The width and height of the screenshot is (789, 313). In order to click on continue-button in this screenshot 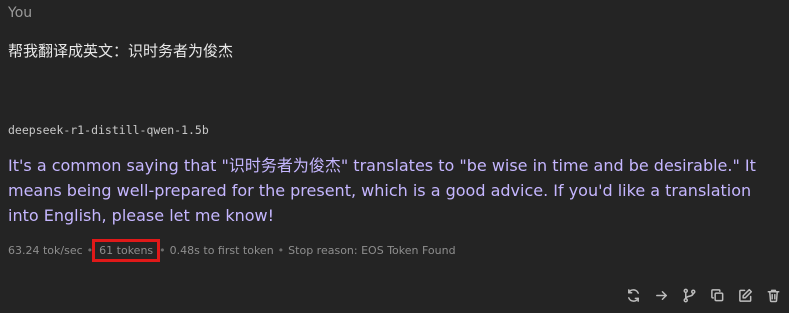, I will do `click(661, 295)`.